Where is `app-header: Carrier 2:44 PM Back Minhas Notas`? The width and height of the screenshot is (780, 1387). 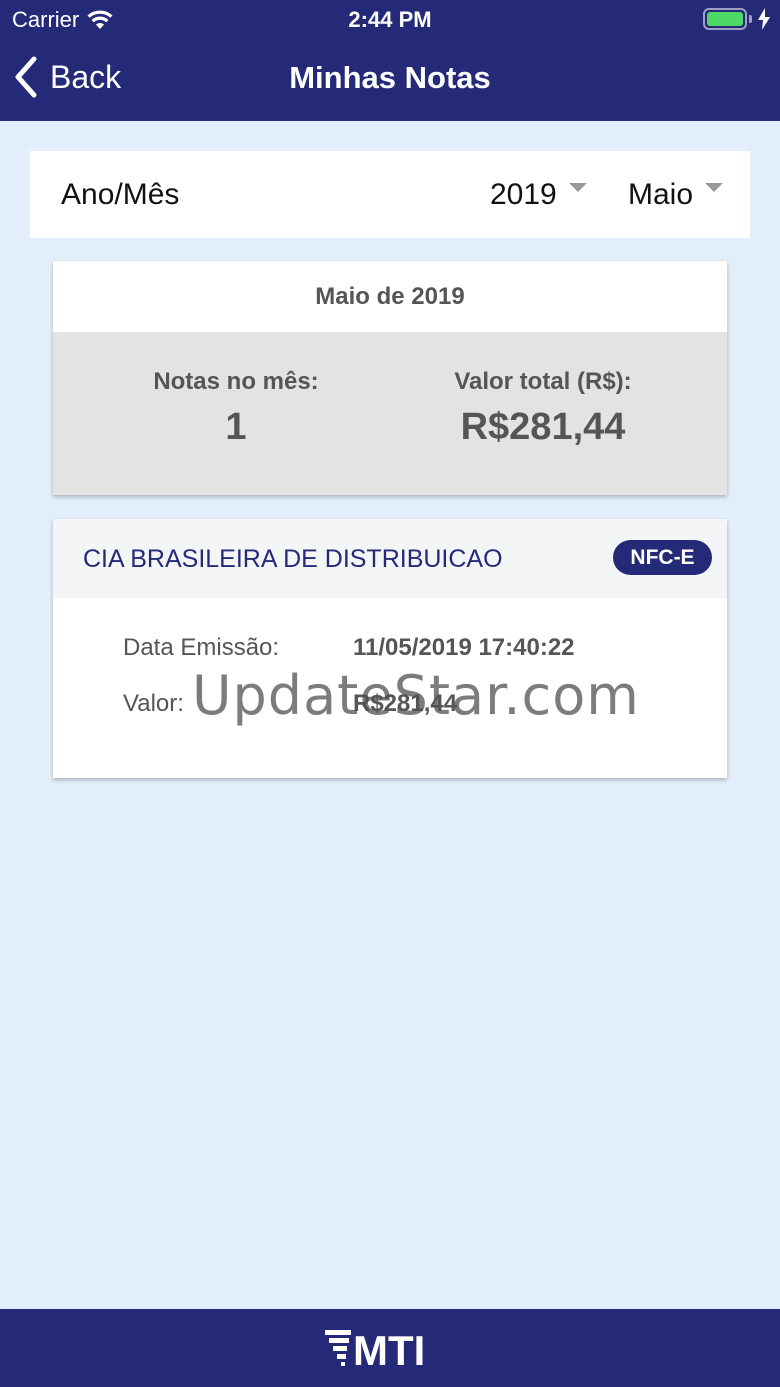
app-header: Carrier 2:44 PM Back Minhas Notas is located at coordinates (390, 60).